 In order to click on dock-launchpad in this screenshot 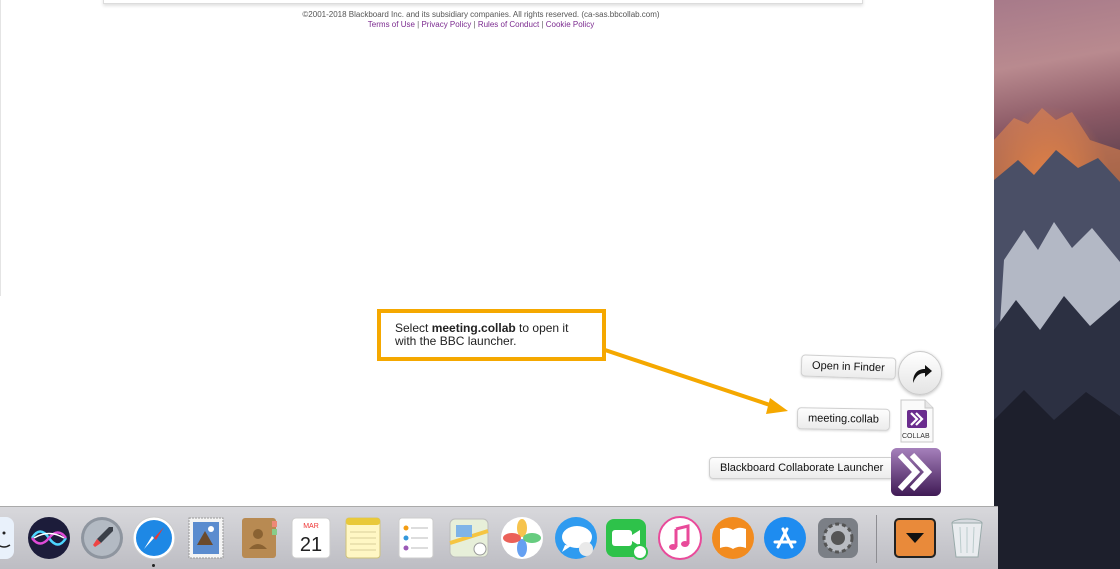, I will do `click(102, 538)`.